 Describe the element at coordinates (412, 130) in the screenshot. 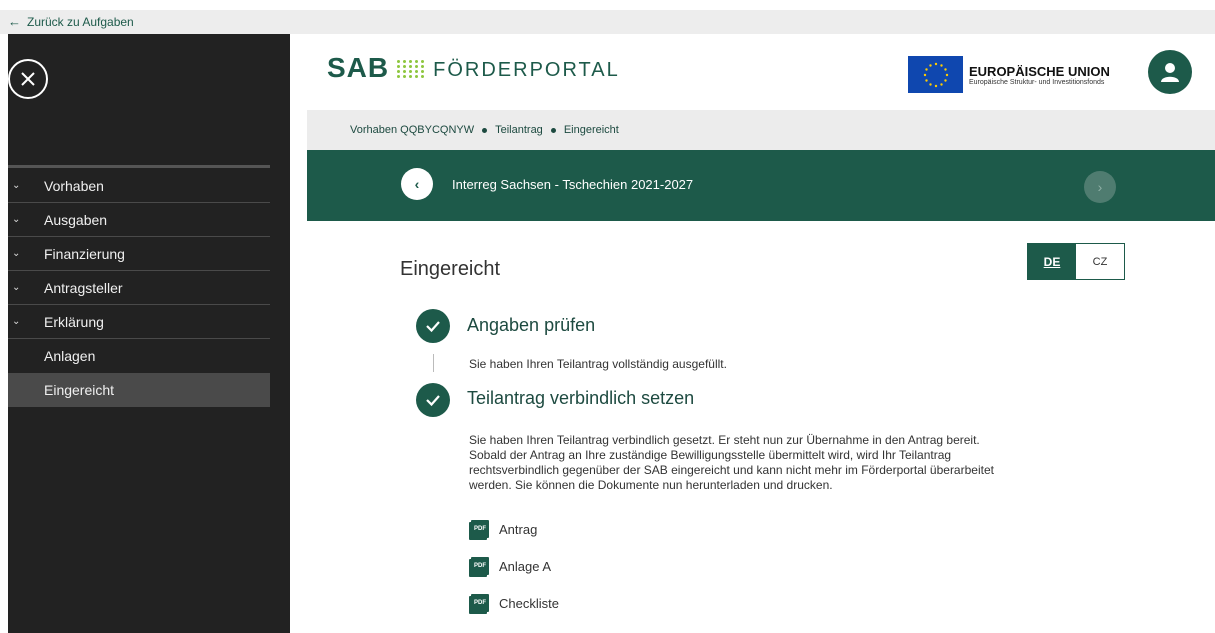

I see `breadcrumb-item-vorhaben: Vorhaben QQBYCQNYW` at that location.